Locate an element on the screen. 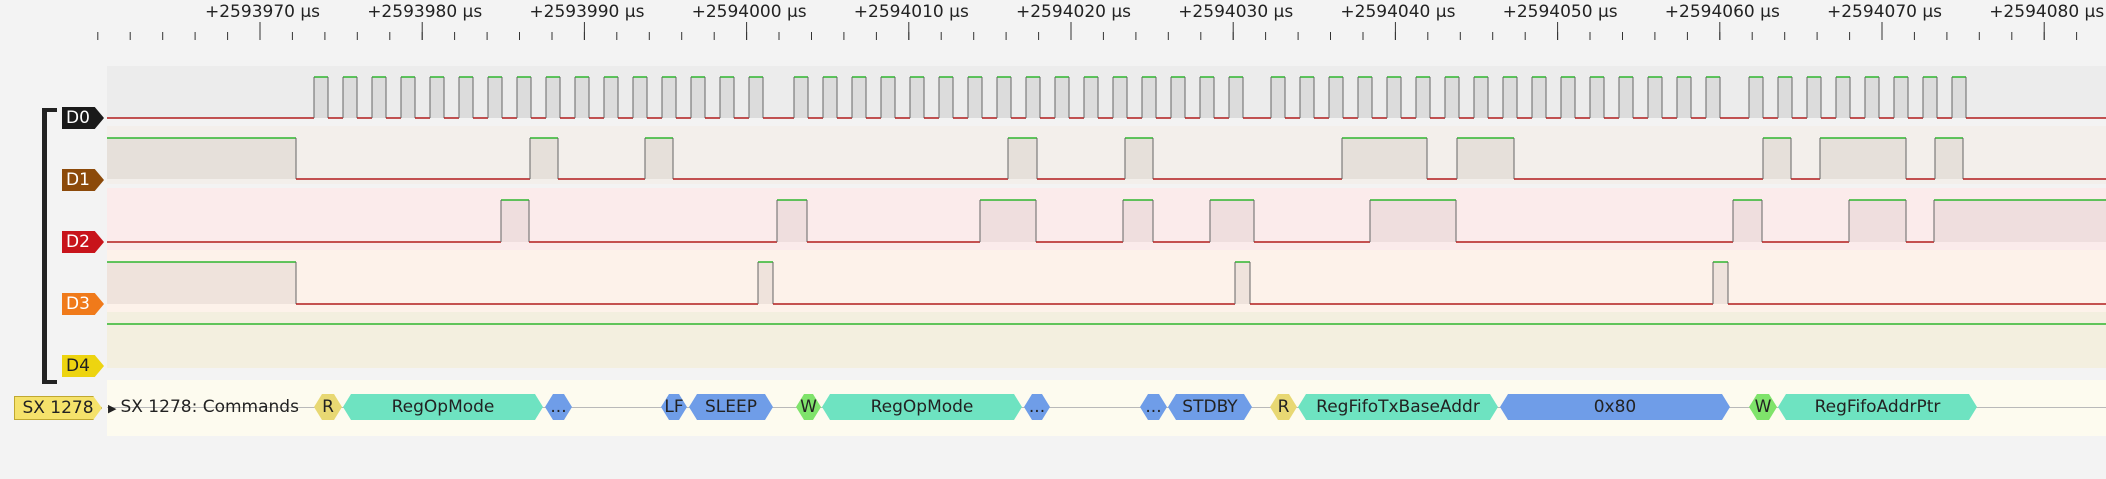 Image resolution: width=2106 pixels, height=479 pixels. waveform-d1 is located at coordinates (1106, 158).